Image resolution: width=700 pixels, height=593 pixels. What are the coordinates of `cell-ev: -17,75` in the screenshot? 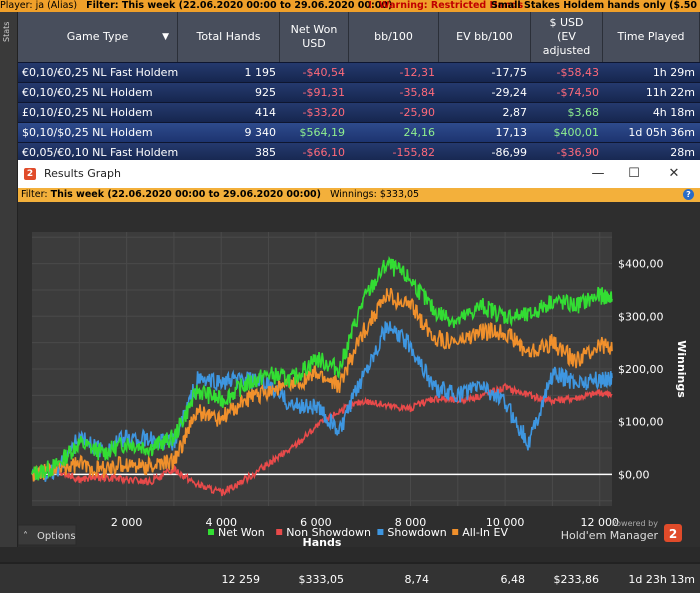 It's located at (509, 72).